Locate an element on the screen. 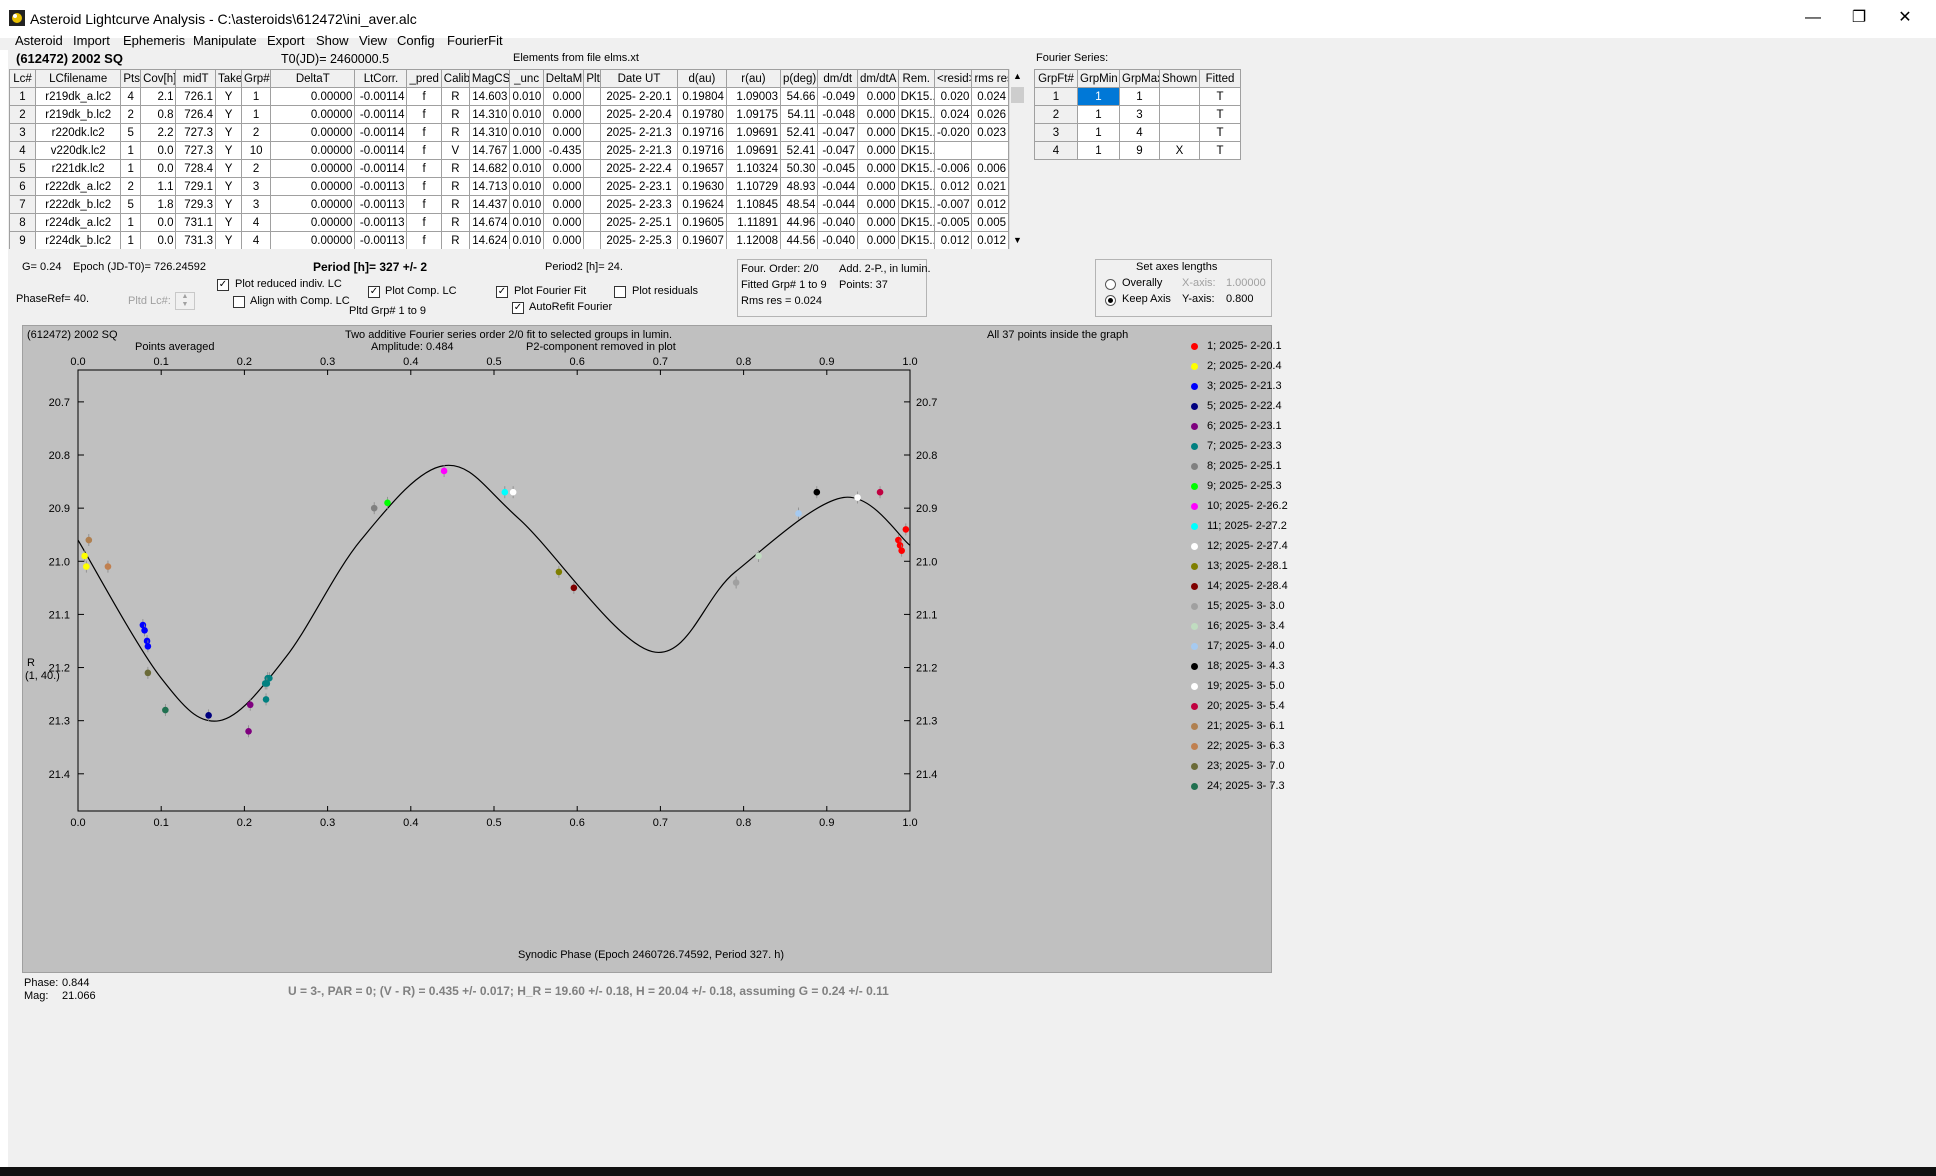 The image size is (1936, 1176). lc-table-cell: 0.8 is located at coordinates (158, 114).